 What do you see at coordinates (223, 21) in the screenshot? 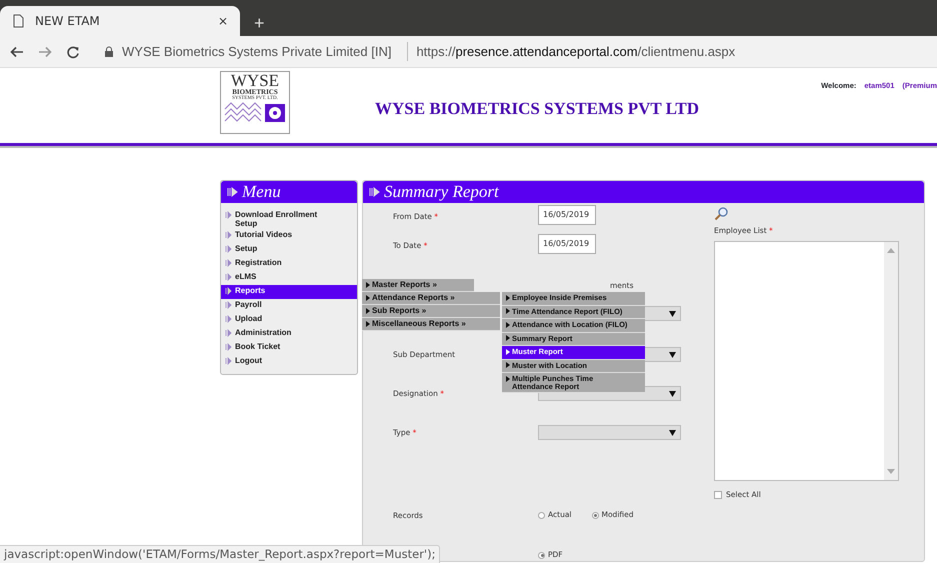
I see `close-tab-button: ×` at bounding box center [223, 21].